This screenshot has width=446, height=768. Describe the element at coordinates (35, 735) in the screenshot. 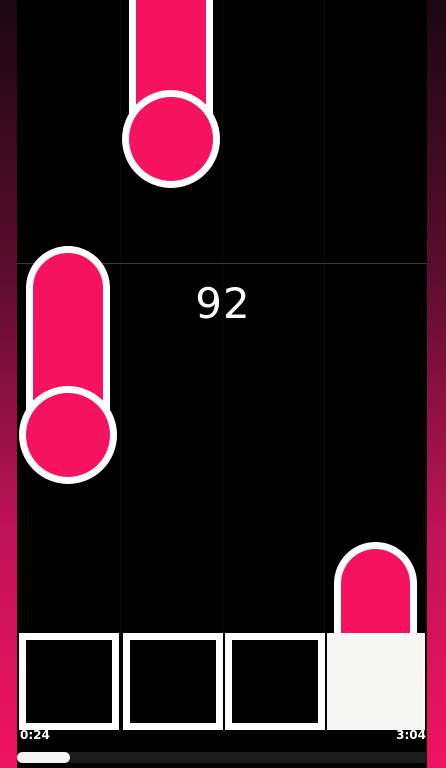

I see `elapsed-time: 0:24` at that location.